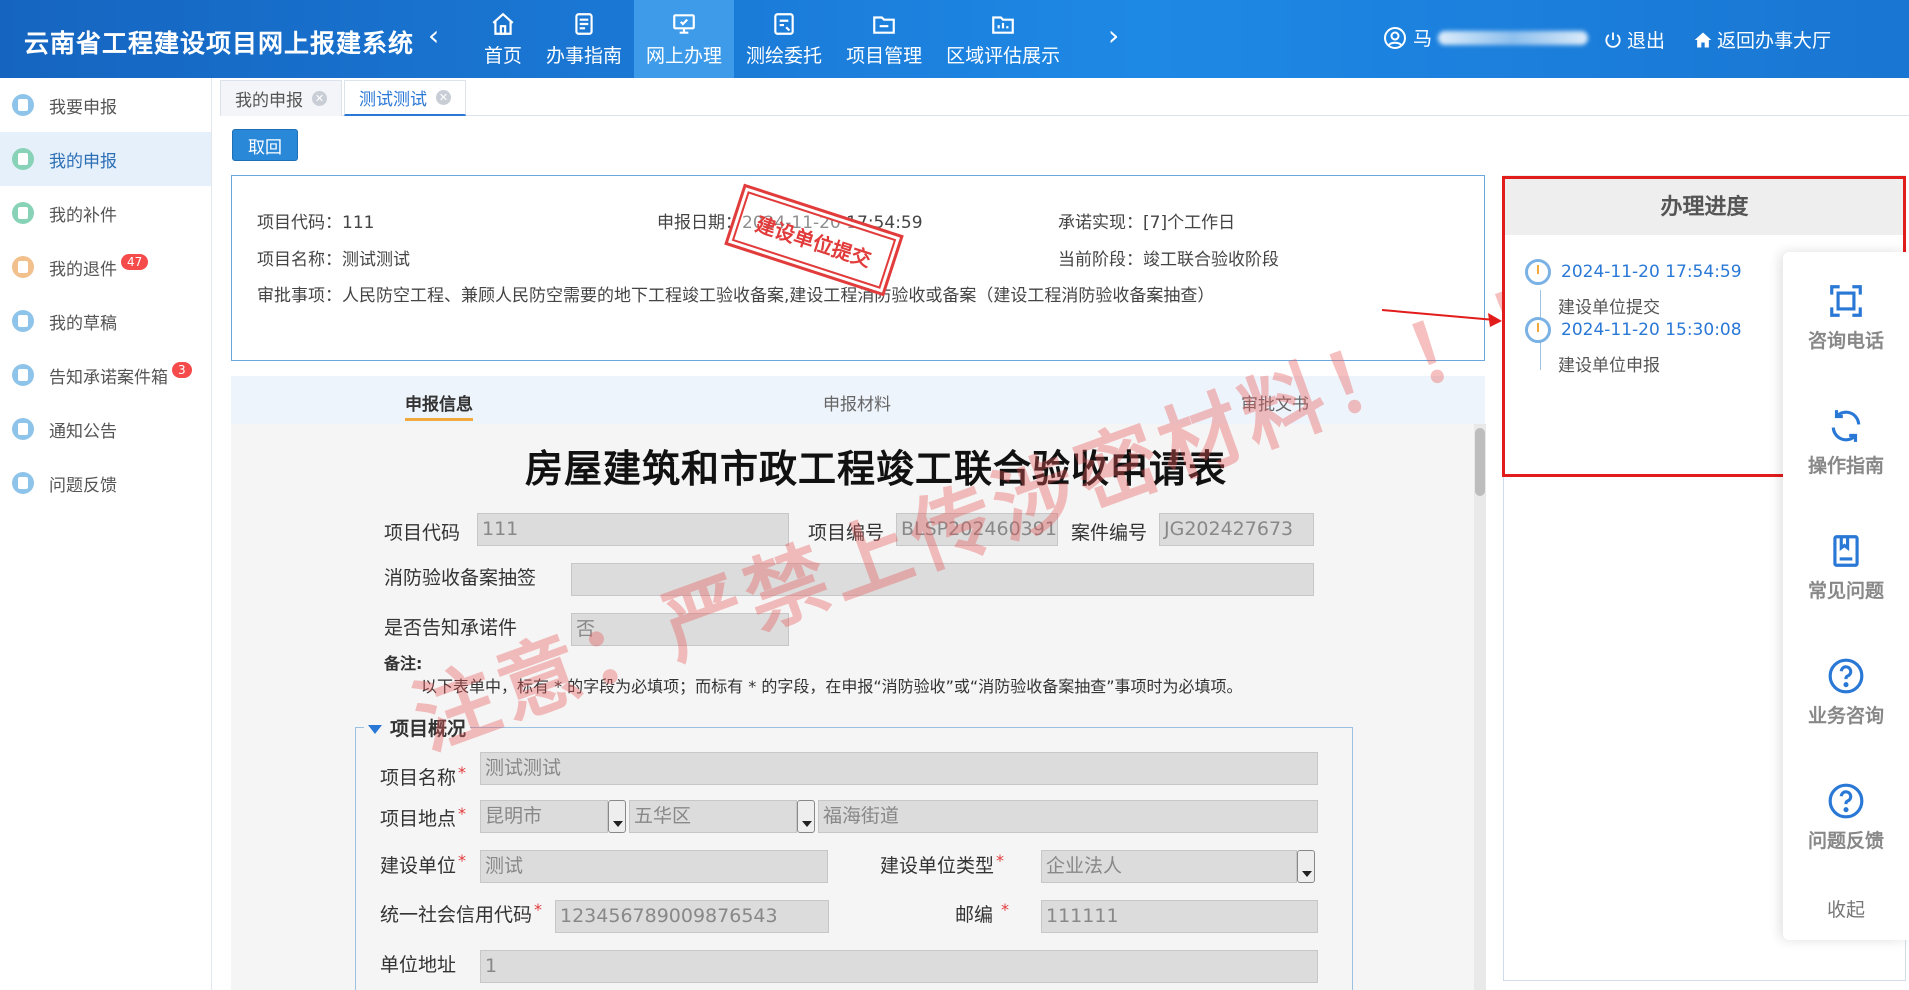 This screenshot has width=1909, height=990. What do you see at coordinates (418, 965) in the screenshot?
I see `address-label: 单位地址` at bounding box center [418, 965].